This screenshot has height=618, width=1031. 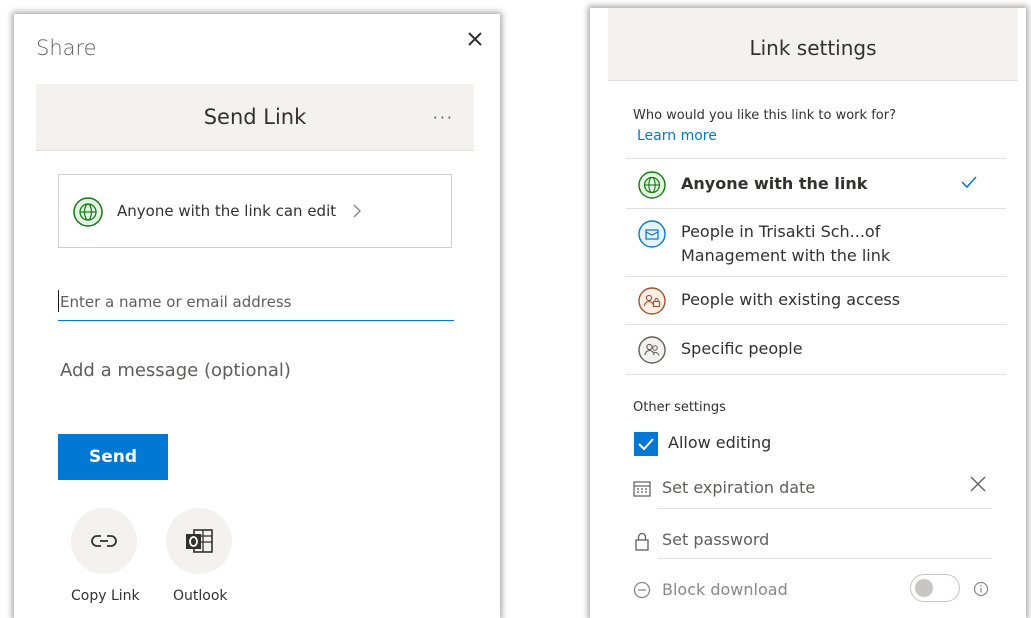 I want to click on checkmark-icon, so click(x=969, y=183).